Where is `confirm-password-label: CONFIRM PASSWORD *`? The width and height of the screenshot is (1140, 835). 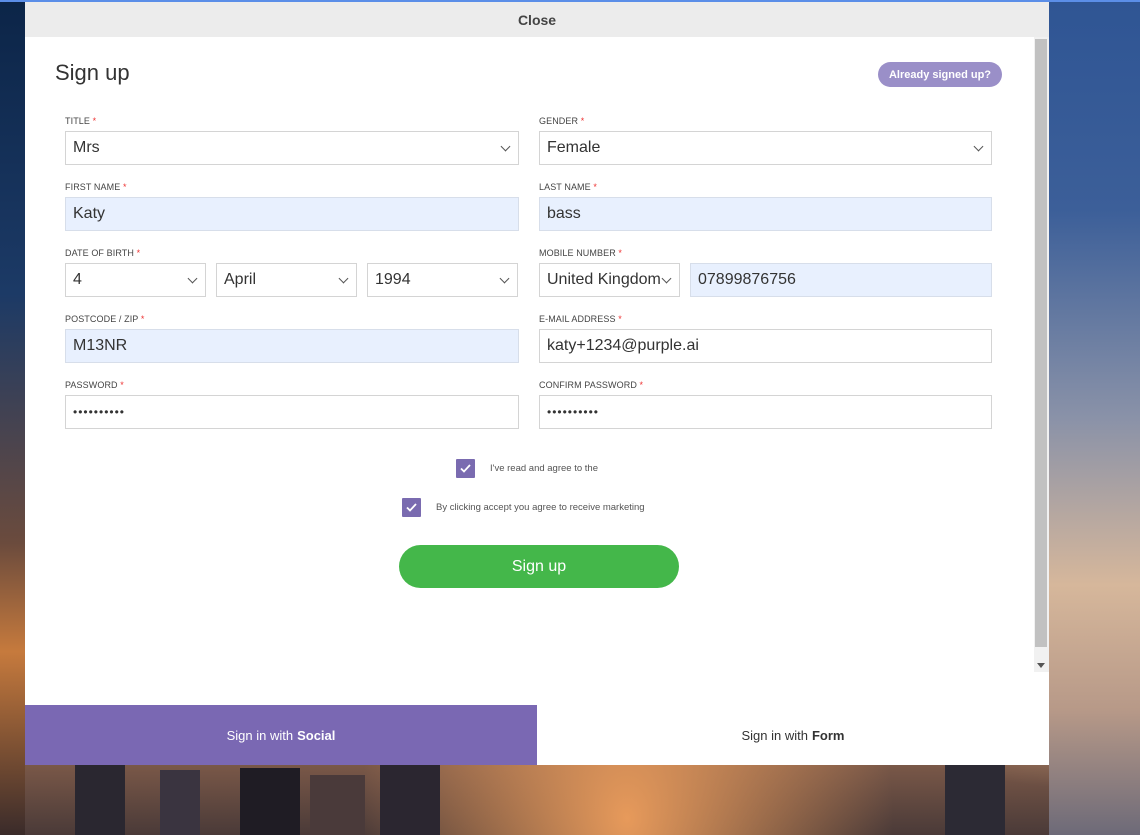 confirm-password-label: CONFIRM PASSWORD * is located at coordinates (591, 385).